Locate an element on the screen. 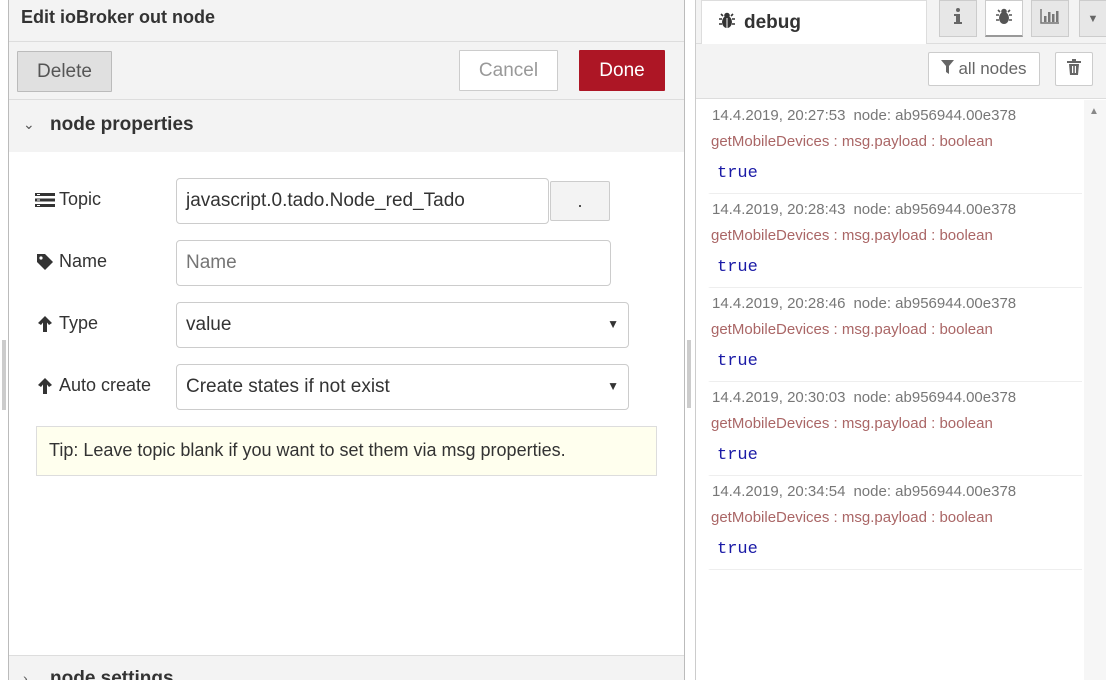 The width and height of the screenshot is (1106, 680). name-label: Name is located at coordinates (71, 261).